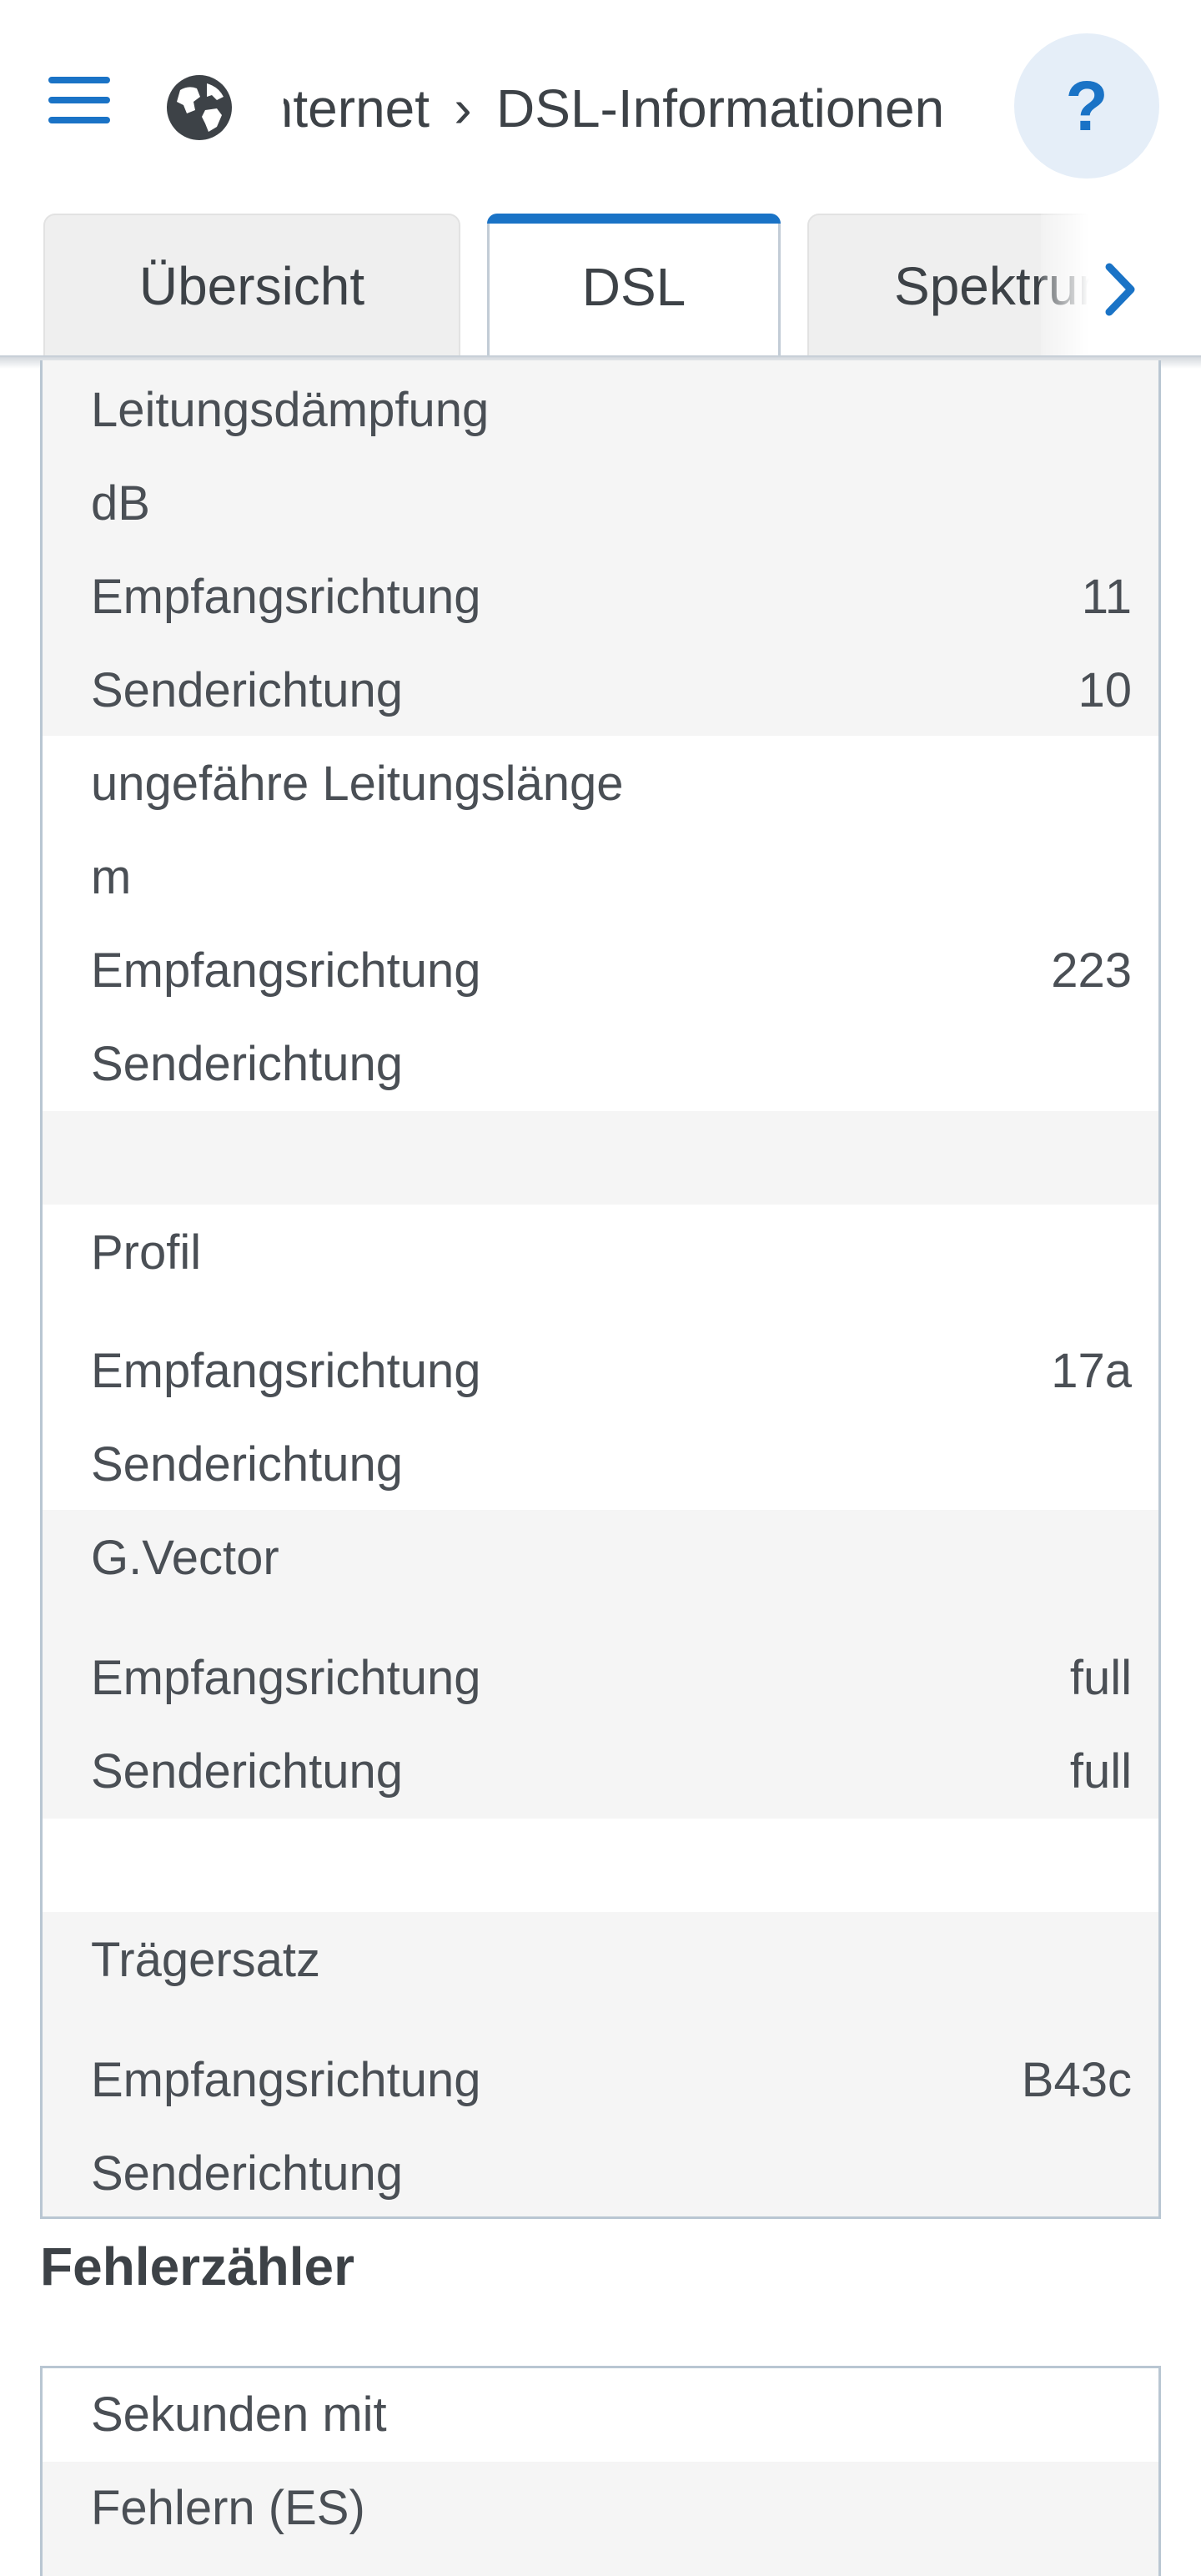 The width and height of the screenshot is (1201, 2576). I want to click on breadcrumb: Internet › DSL-Informationen, so click(638, 108).